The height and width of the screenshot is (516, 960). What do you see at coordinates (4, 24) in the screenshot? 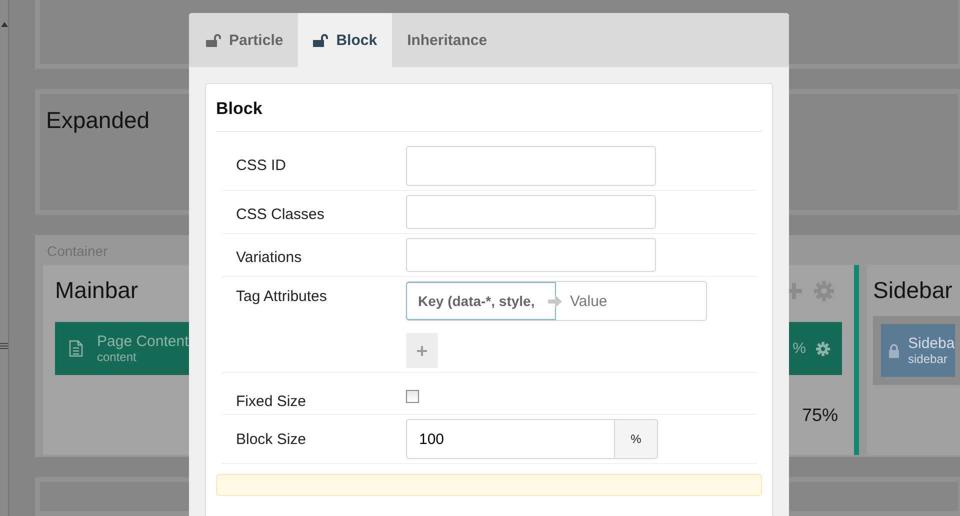
I see `scroll-up-icon` at bounding box center [4, 24].